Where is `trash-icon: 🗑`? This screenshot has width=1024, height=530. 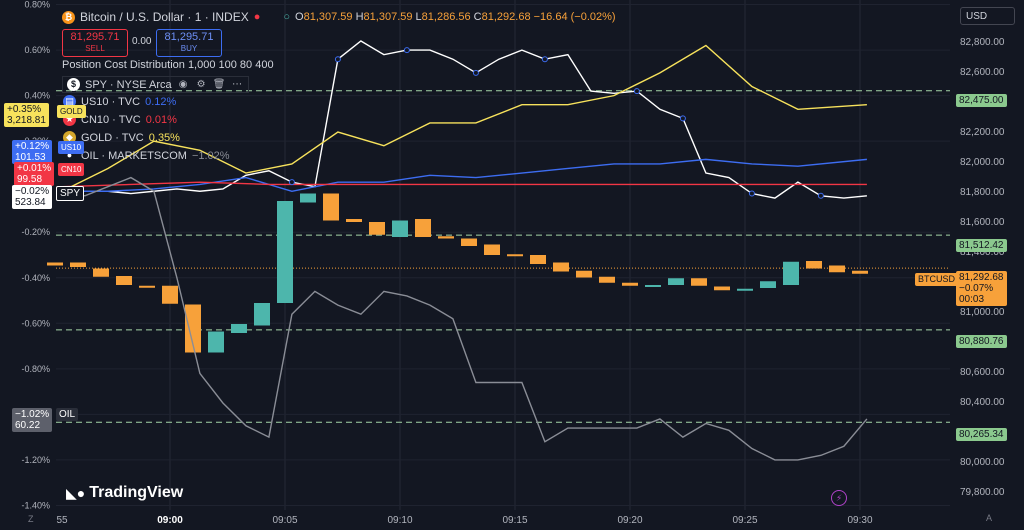 trash-icon: 🗑 is located at coordinates (219, 84).